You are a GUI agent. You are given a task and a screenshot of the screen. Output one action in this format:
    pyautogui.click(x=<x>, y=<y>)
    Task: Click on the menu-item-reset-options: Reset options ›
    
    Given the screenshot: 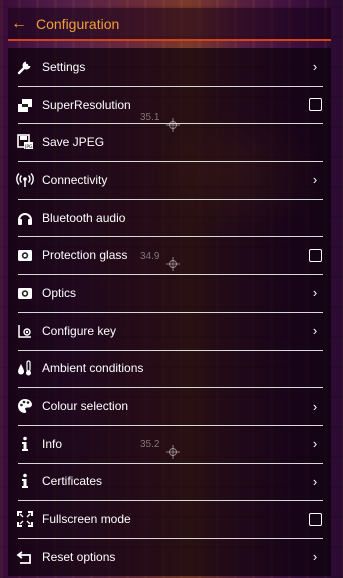 What is the action you would take?
    pyautogui.click(x=169, y=556)
    